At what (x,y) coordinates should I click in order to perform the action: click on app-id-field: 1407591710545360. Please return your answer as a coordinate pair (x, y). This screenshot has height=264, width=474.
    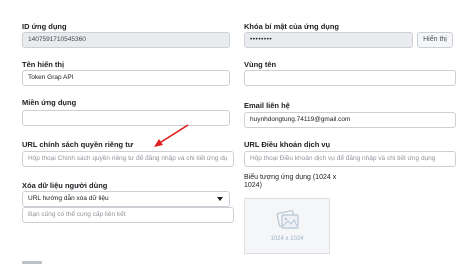
    Looking at the image, I should click on (126, 40).